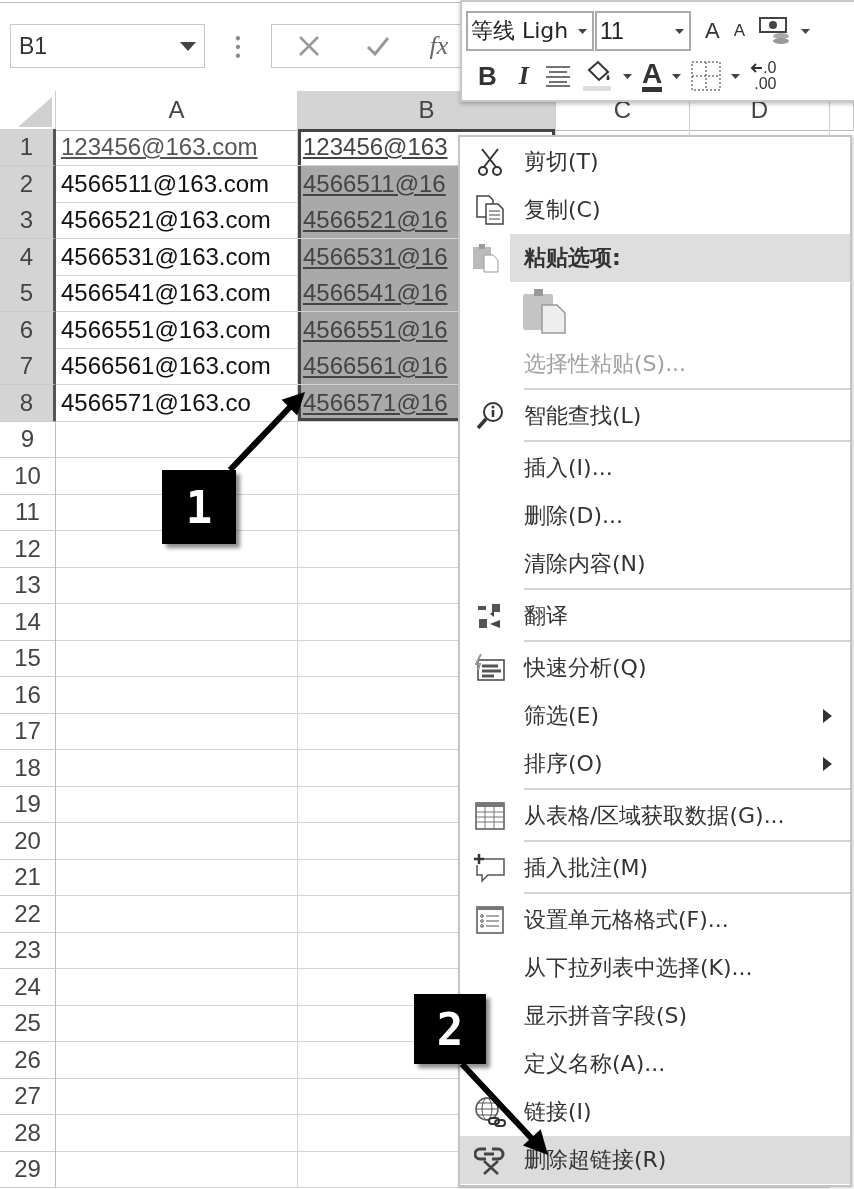  Describe the element at coordinates (28, 768) in the screenshot. I see `row-header: 18` at that location.